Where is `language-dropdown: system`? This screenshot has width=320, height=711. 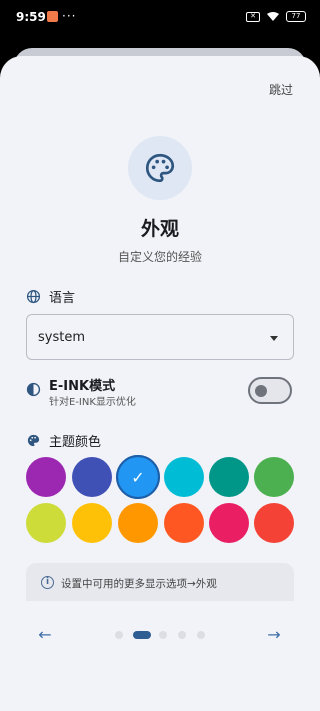 language-dropdown: system is located at coordinates (160, 337).